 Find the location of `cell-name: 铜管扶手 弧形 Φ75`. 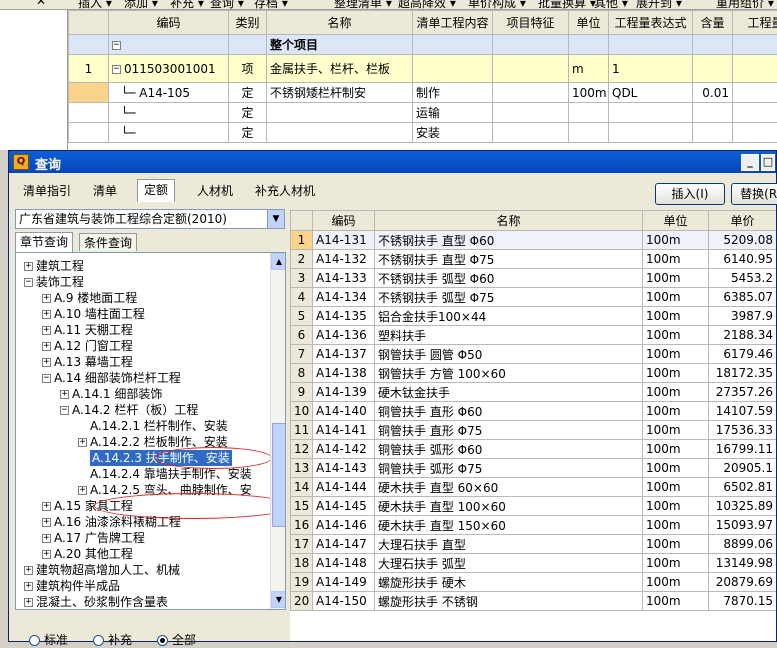

cell-name: 铜管扶手 弧形 Φ75 is located at coordinates (509, 468).